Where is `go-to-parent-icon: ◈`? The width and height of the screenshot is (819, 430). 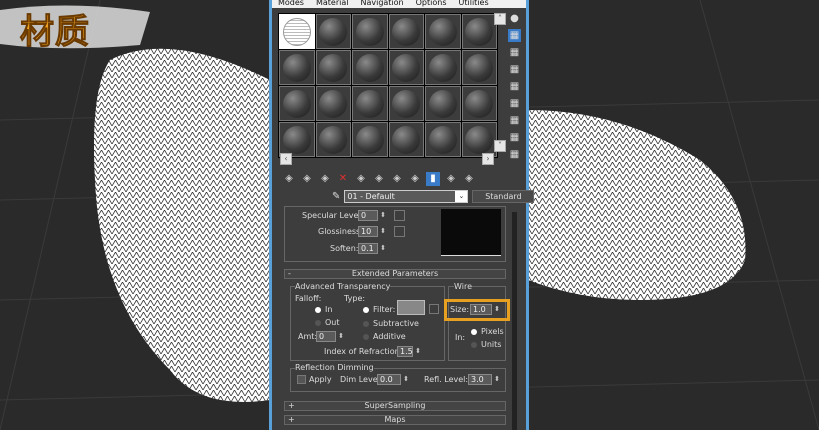 go-to-parent-icon: ◈ is located at coordinates (451, 179).